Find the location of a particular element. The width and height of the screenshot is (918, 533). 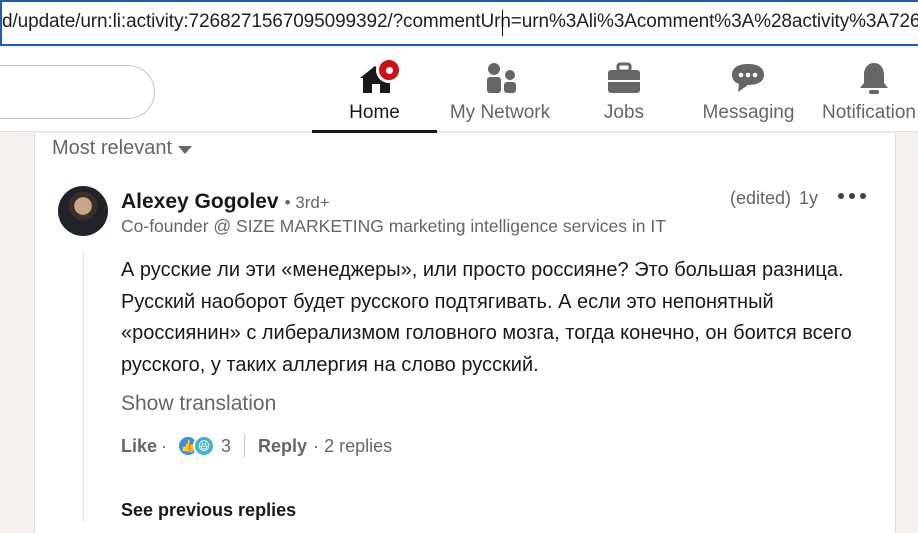

text-cursor is located at coordinates (502, 23).